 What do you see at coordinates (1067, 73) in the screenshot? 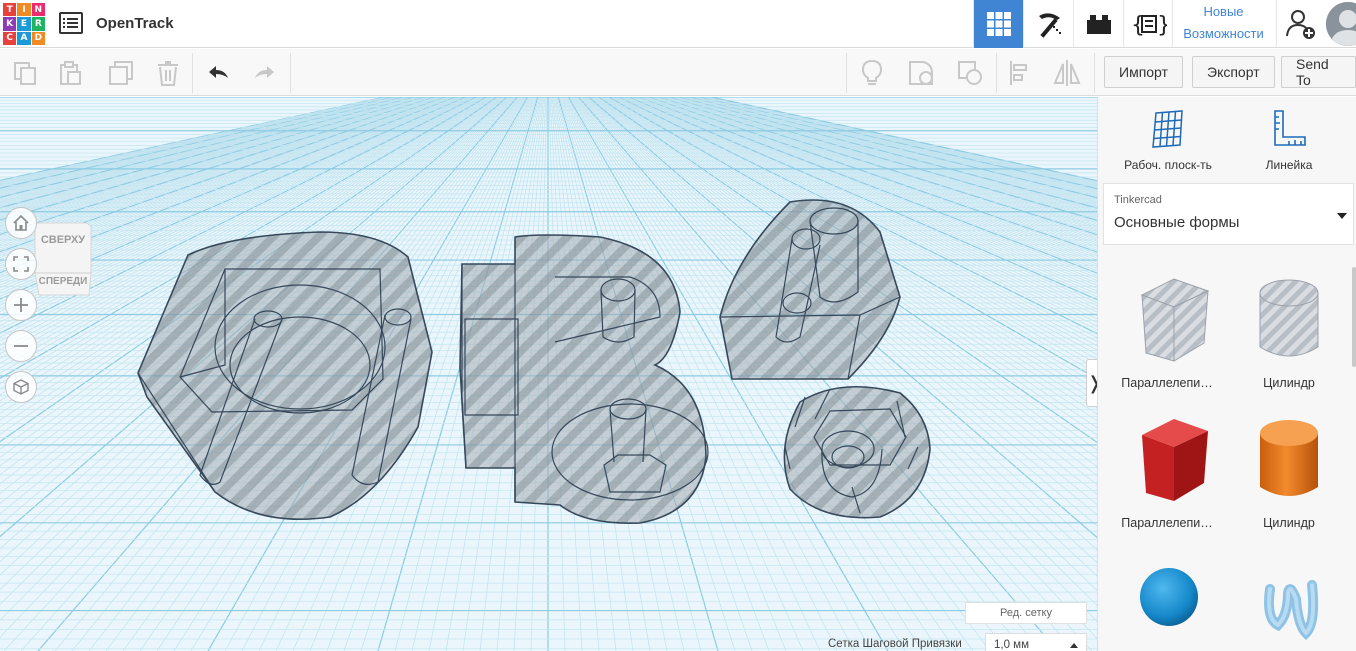
I see `mirror-icon` at bounding box center [1067, 73].